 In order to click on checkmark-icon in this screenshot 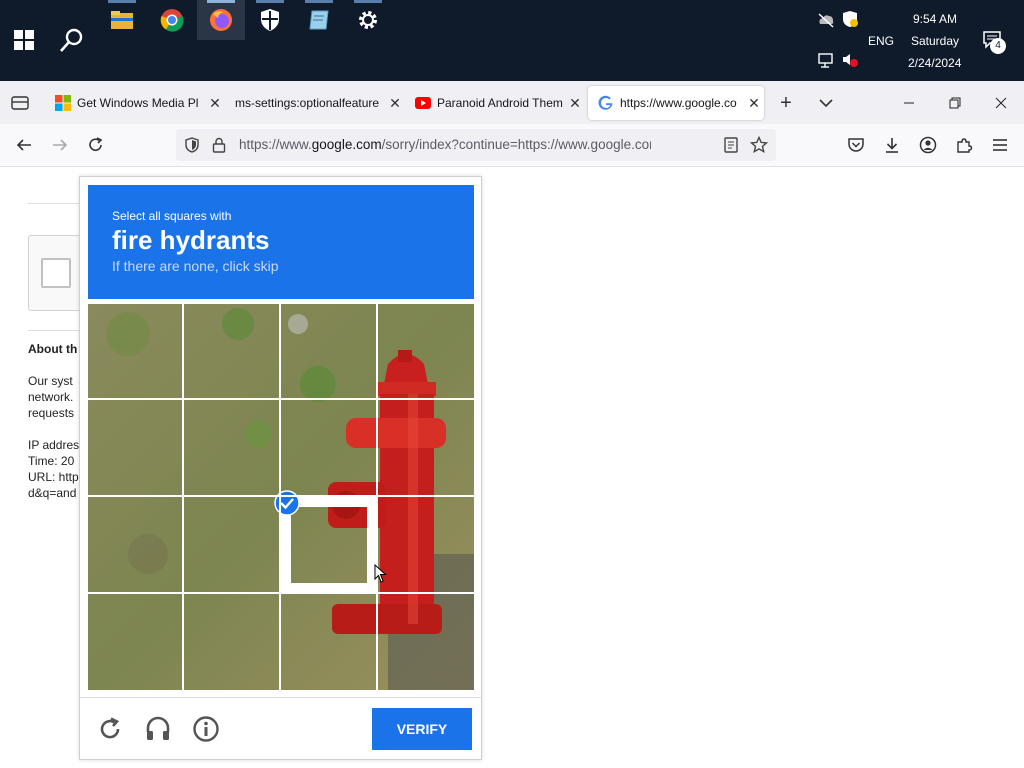, I will do `click(287, 503)`.